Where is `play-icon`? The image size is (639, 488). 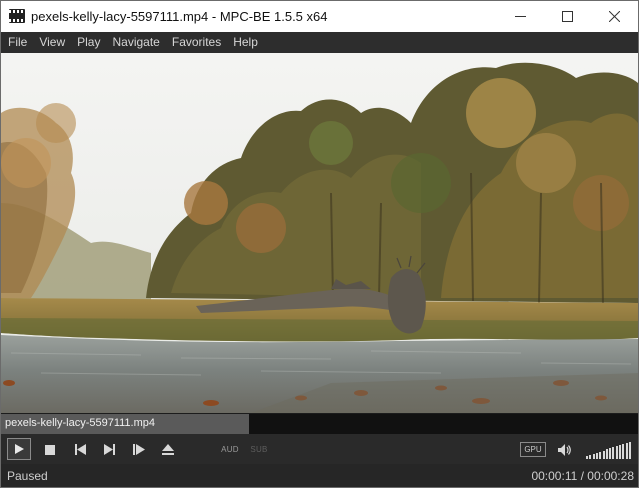
play-icon is located at coordinates (19, 449).